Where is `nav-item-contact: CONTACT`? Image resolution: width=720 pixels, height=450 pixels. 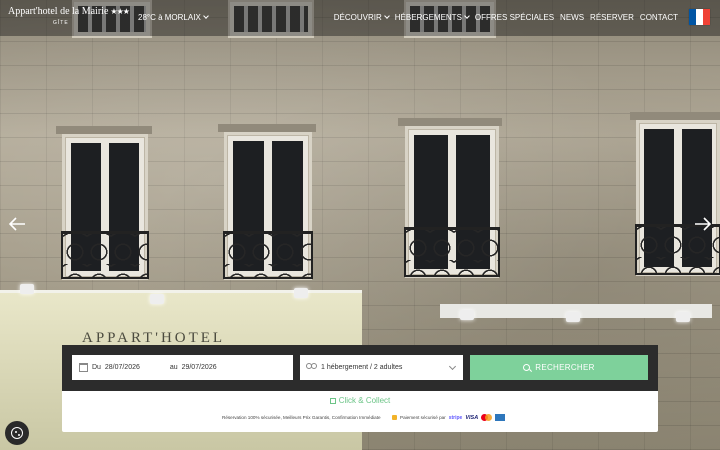
nav-item-contact: CONTACT is located at coordinates (659, 17).